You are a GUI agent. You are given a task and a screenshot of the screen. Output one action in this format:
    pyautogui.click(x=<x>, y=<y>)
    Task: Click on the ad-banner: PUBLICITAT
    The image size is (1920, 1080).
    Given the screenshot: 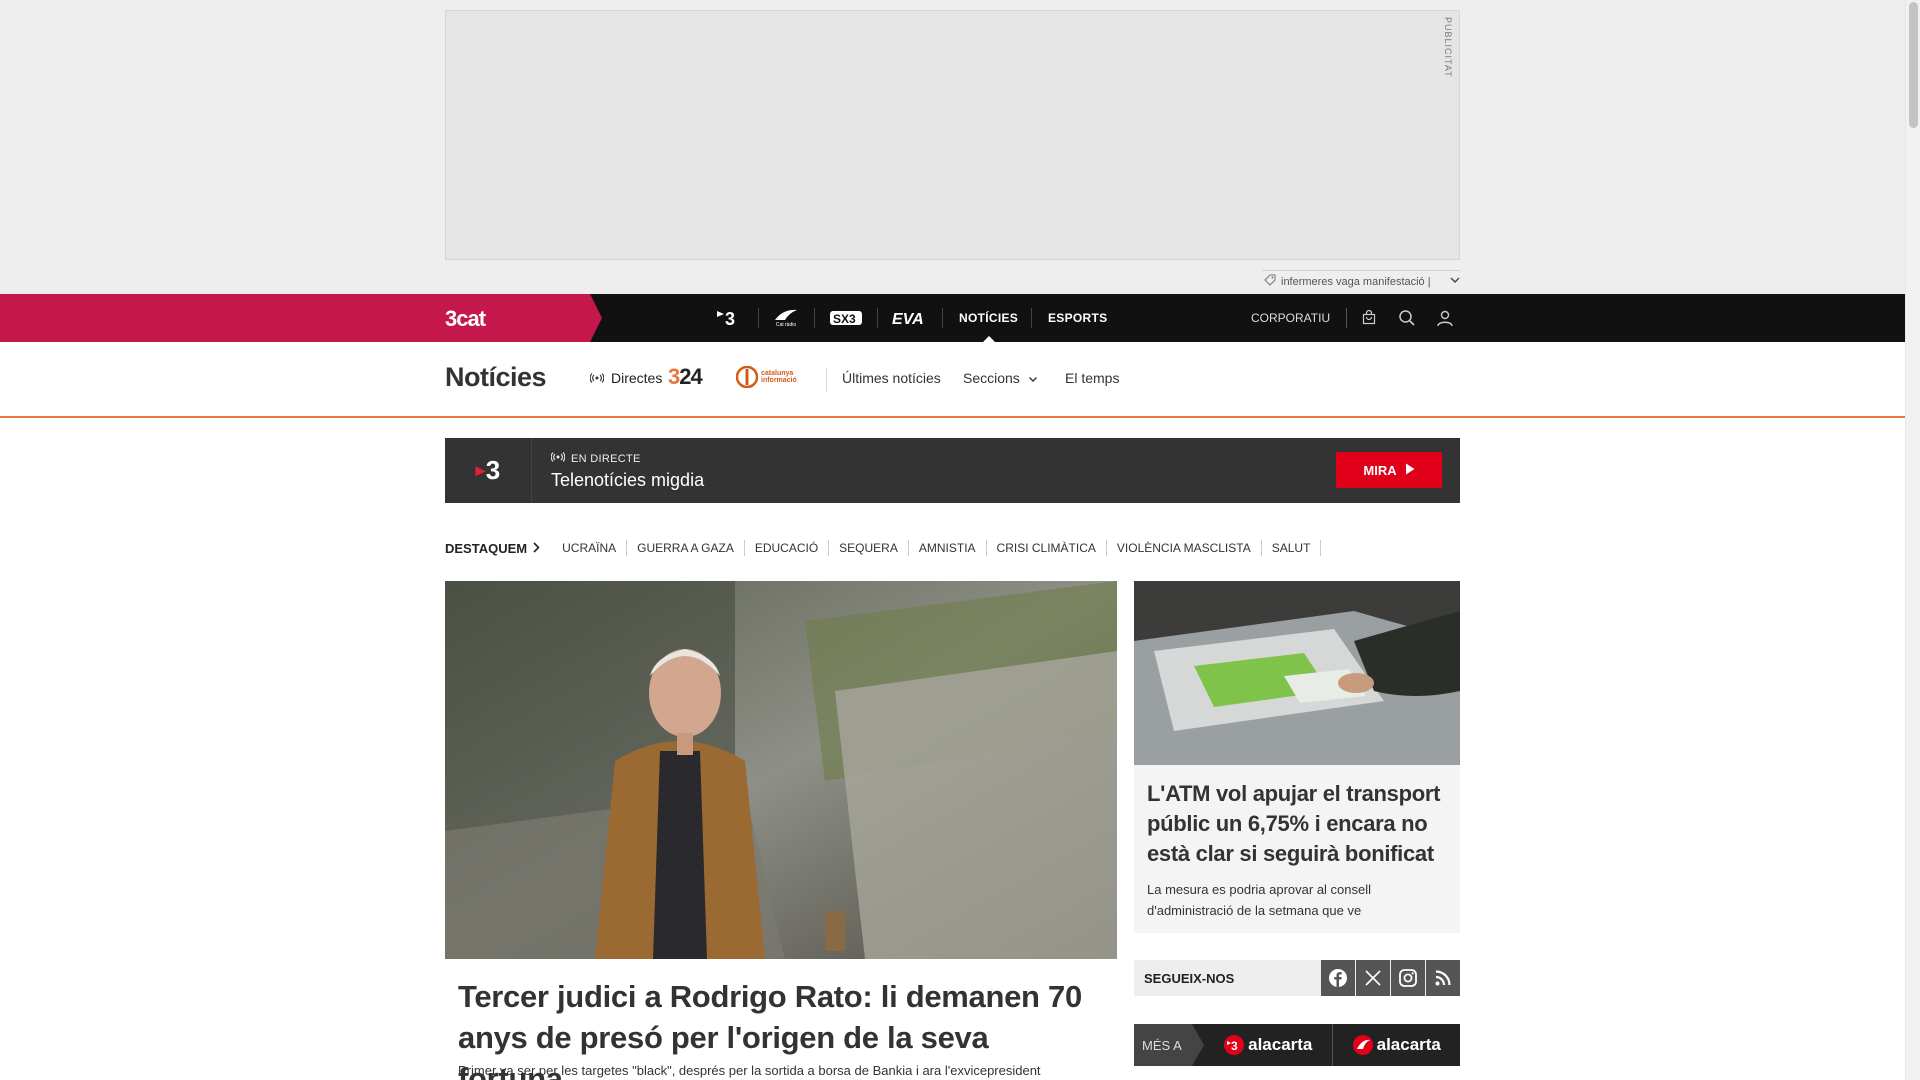 What is the action you would take?
    pyautogui.click(x=952, y=135)
    